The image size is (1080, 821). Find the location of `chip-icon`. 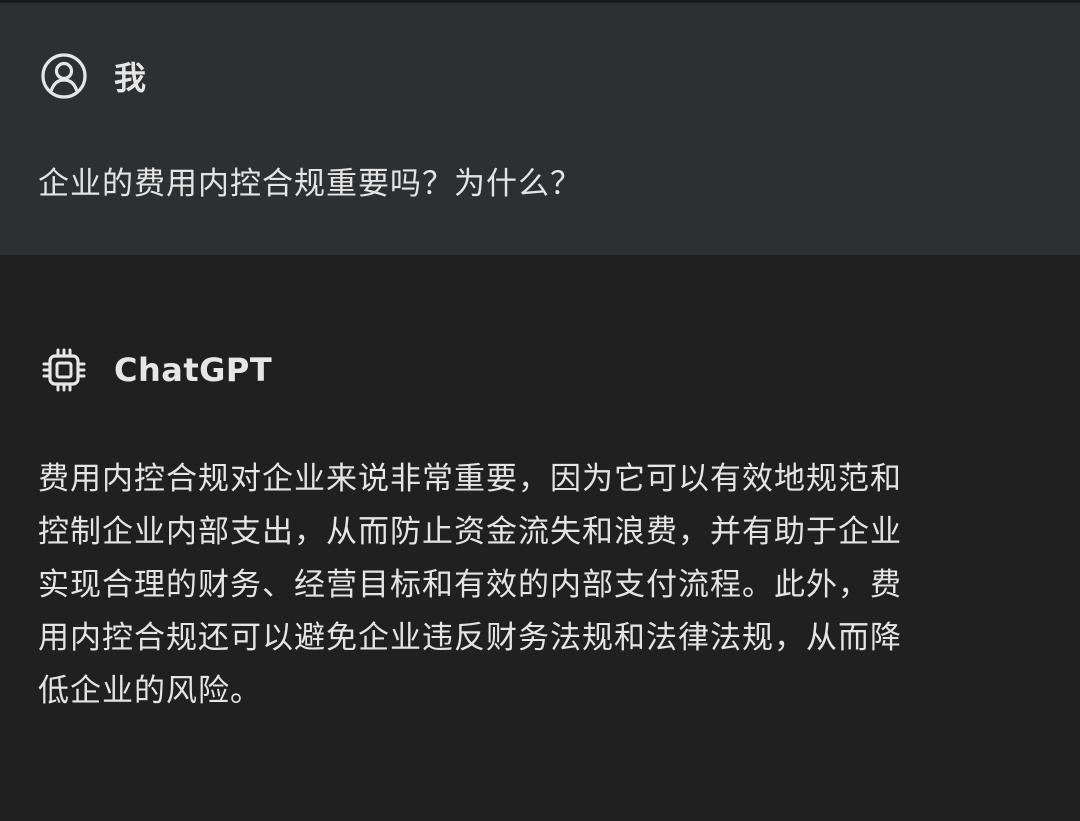

chip-icon is located at coordinates (64, 370).